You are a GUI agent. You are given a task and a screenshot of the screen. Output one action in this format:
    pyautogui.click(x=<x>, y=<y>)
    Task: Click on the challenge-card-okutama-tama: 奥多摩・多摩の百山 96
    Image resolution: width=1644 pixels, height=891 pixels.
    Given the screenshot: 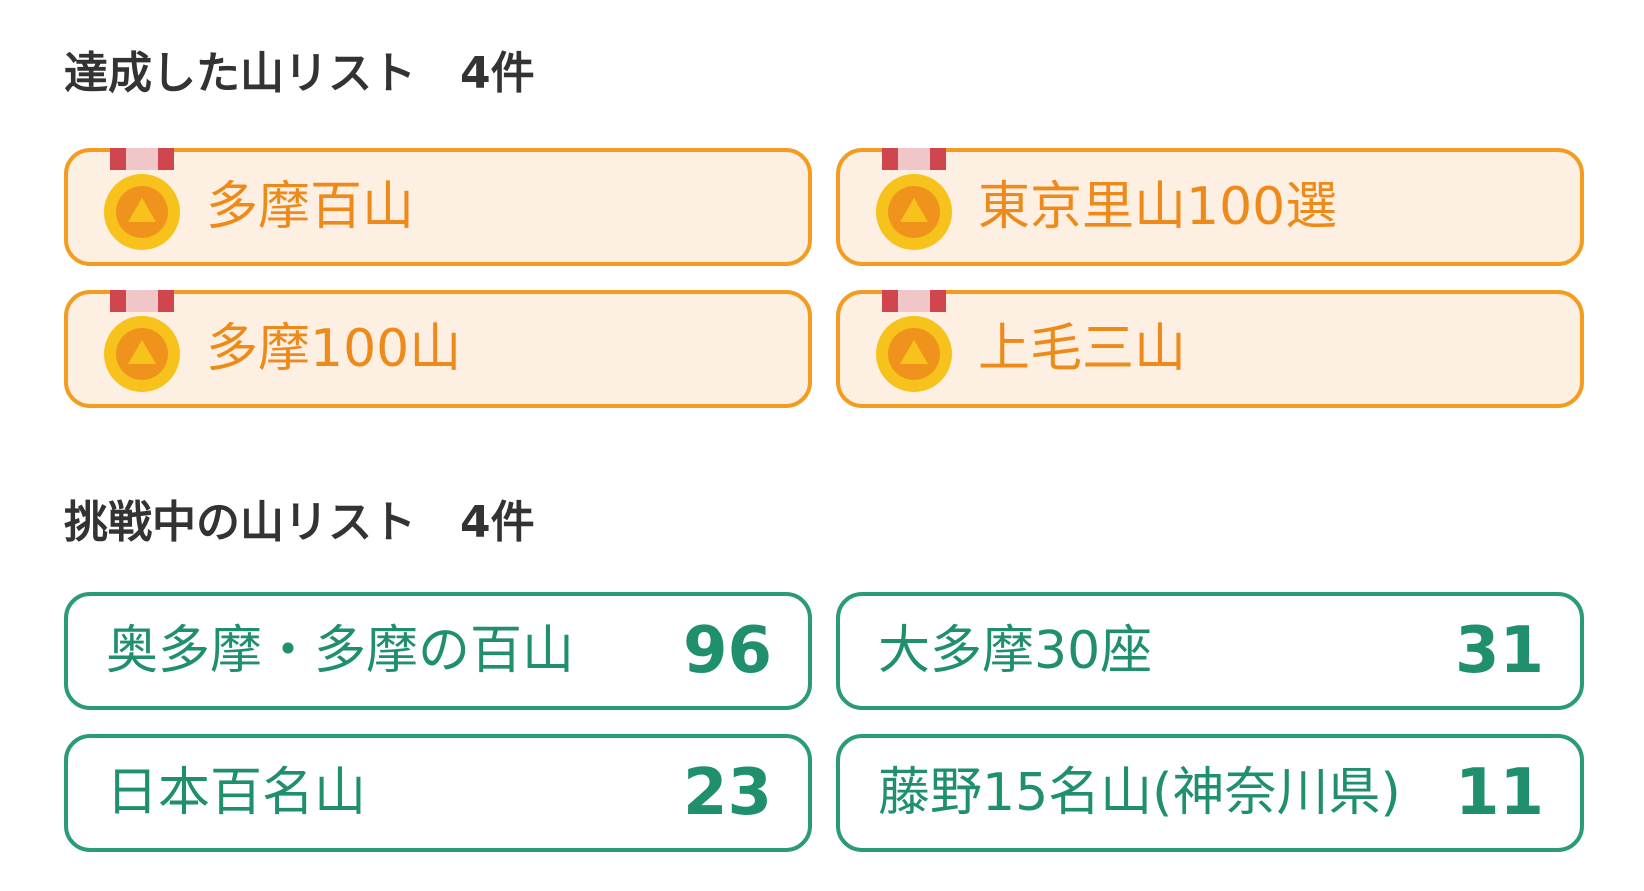 What is the action you would take?
    pyautogui.click(x=438, y=651)
    